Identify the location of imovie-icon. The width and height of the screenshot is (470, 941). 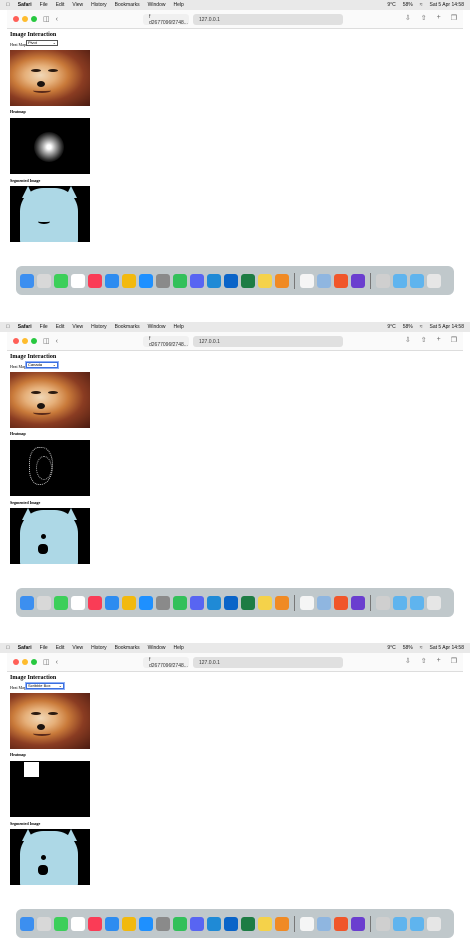
(358, 602).